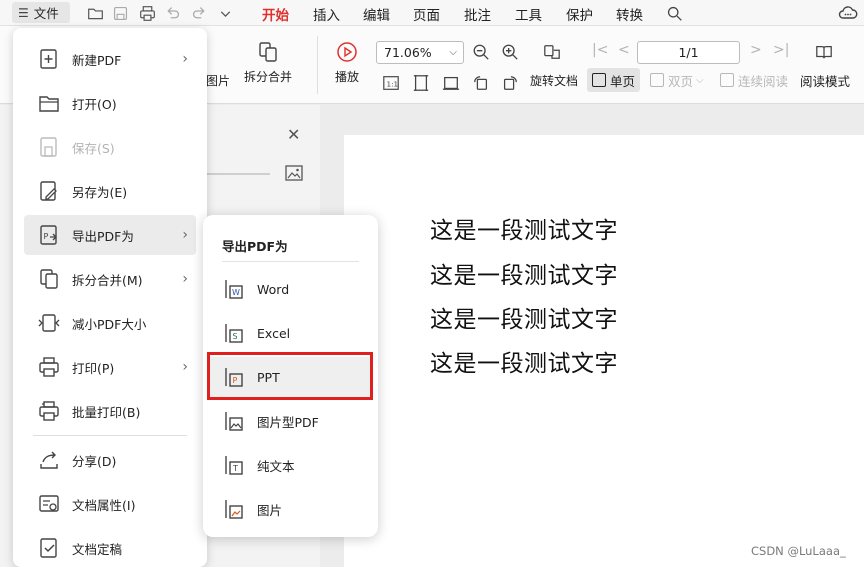 Image resolution: width=864 pixels, height=567 pixels. I want to click on double-page-button: 双页 ⌵, so click(677, 80).